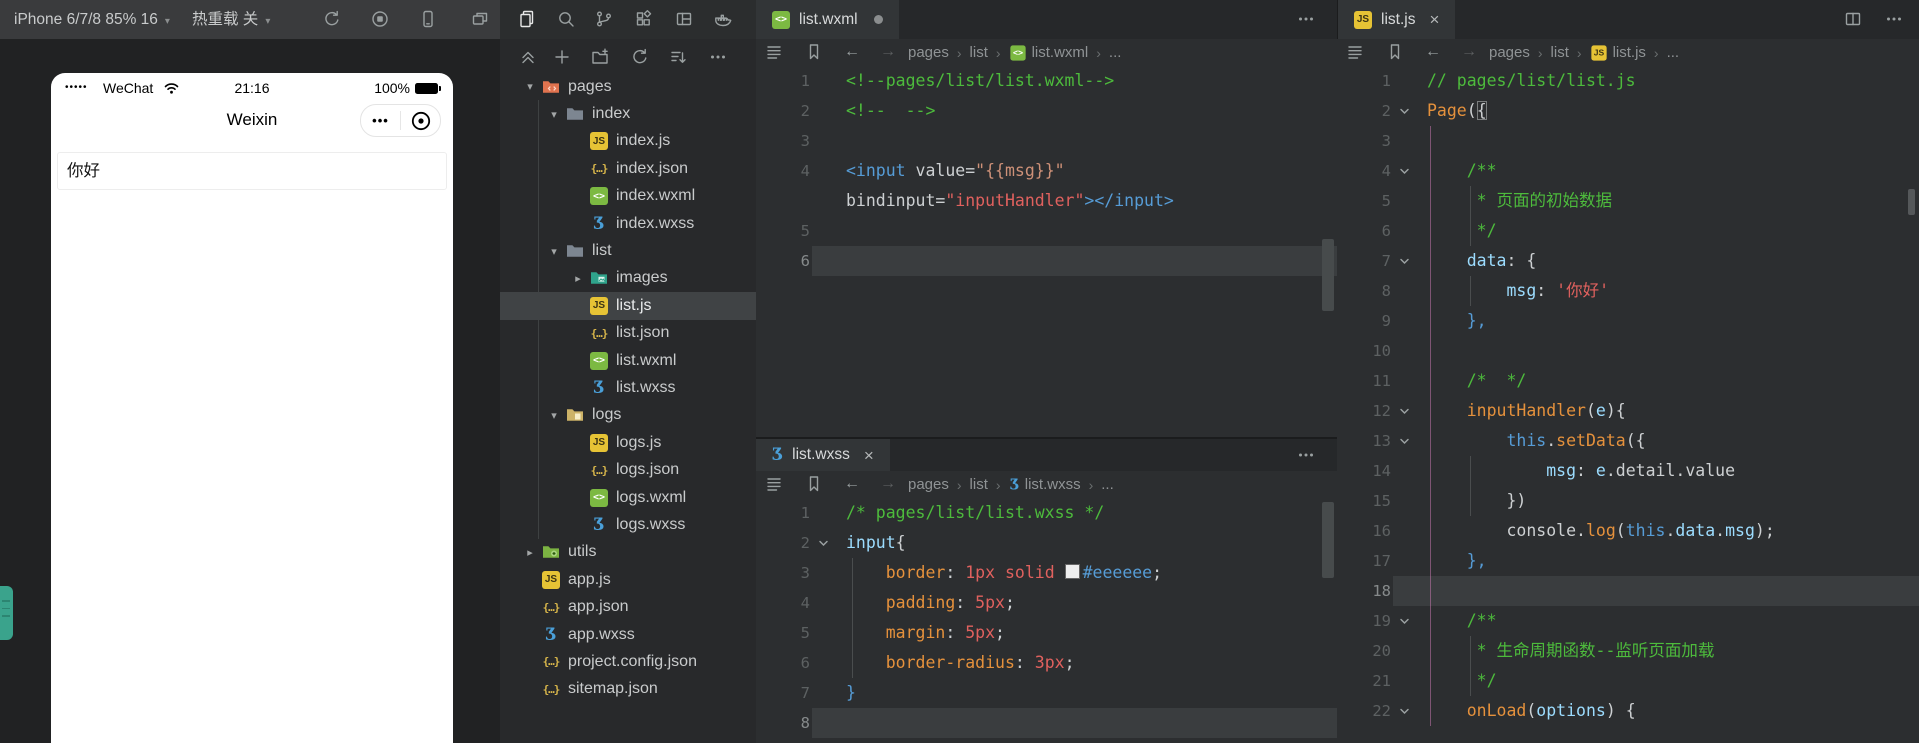 Image resolution: width=1919 pixels, height=743 pixels. What do you see at coordinates (1048, 53) in the screenshot?
I see `breadcrumb-item: <> list.wxml` at bounding box center [1048, 53].